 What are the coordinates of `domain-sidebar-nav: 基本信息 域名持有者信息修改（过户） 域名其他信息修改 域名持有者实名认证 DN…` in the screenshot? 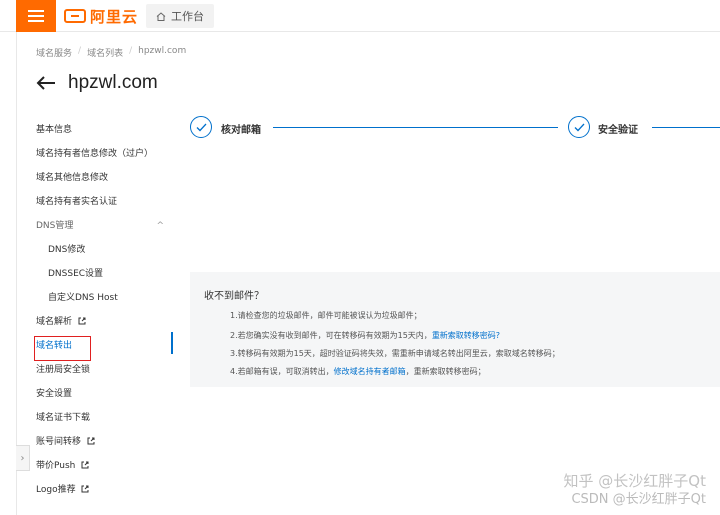 It's located at (105, 310).